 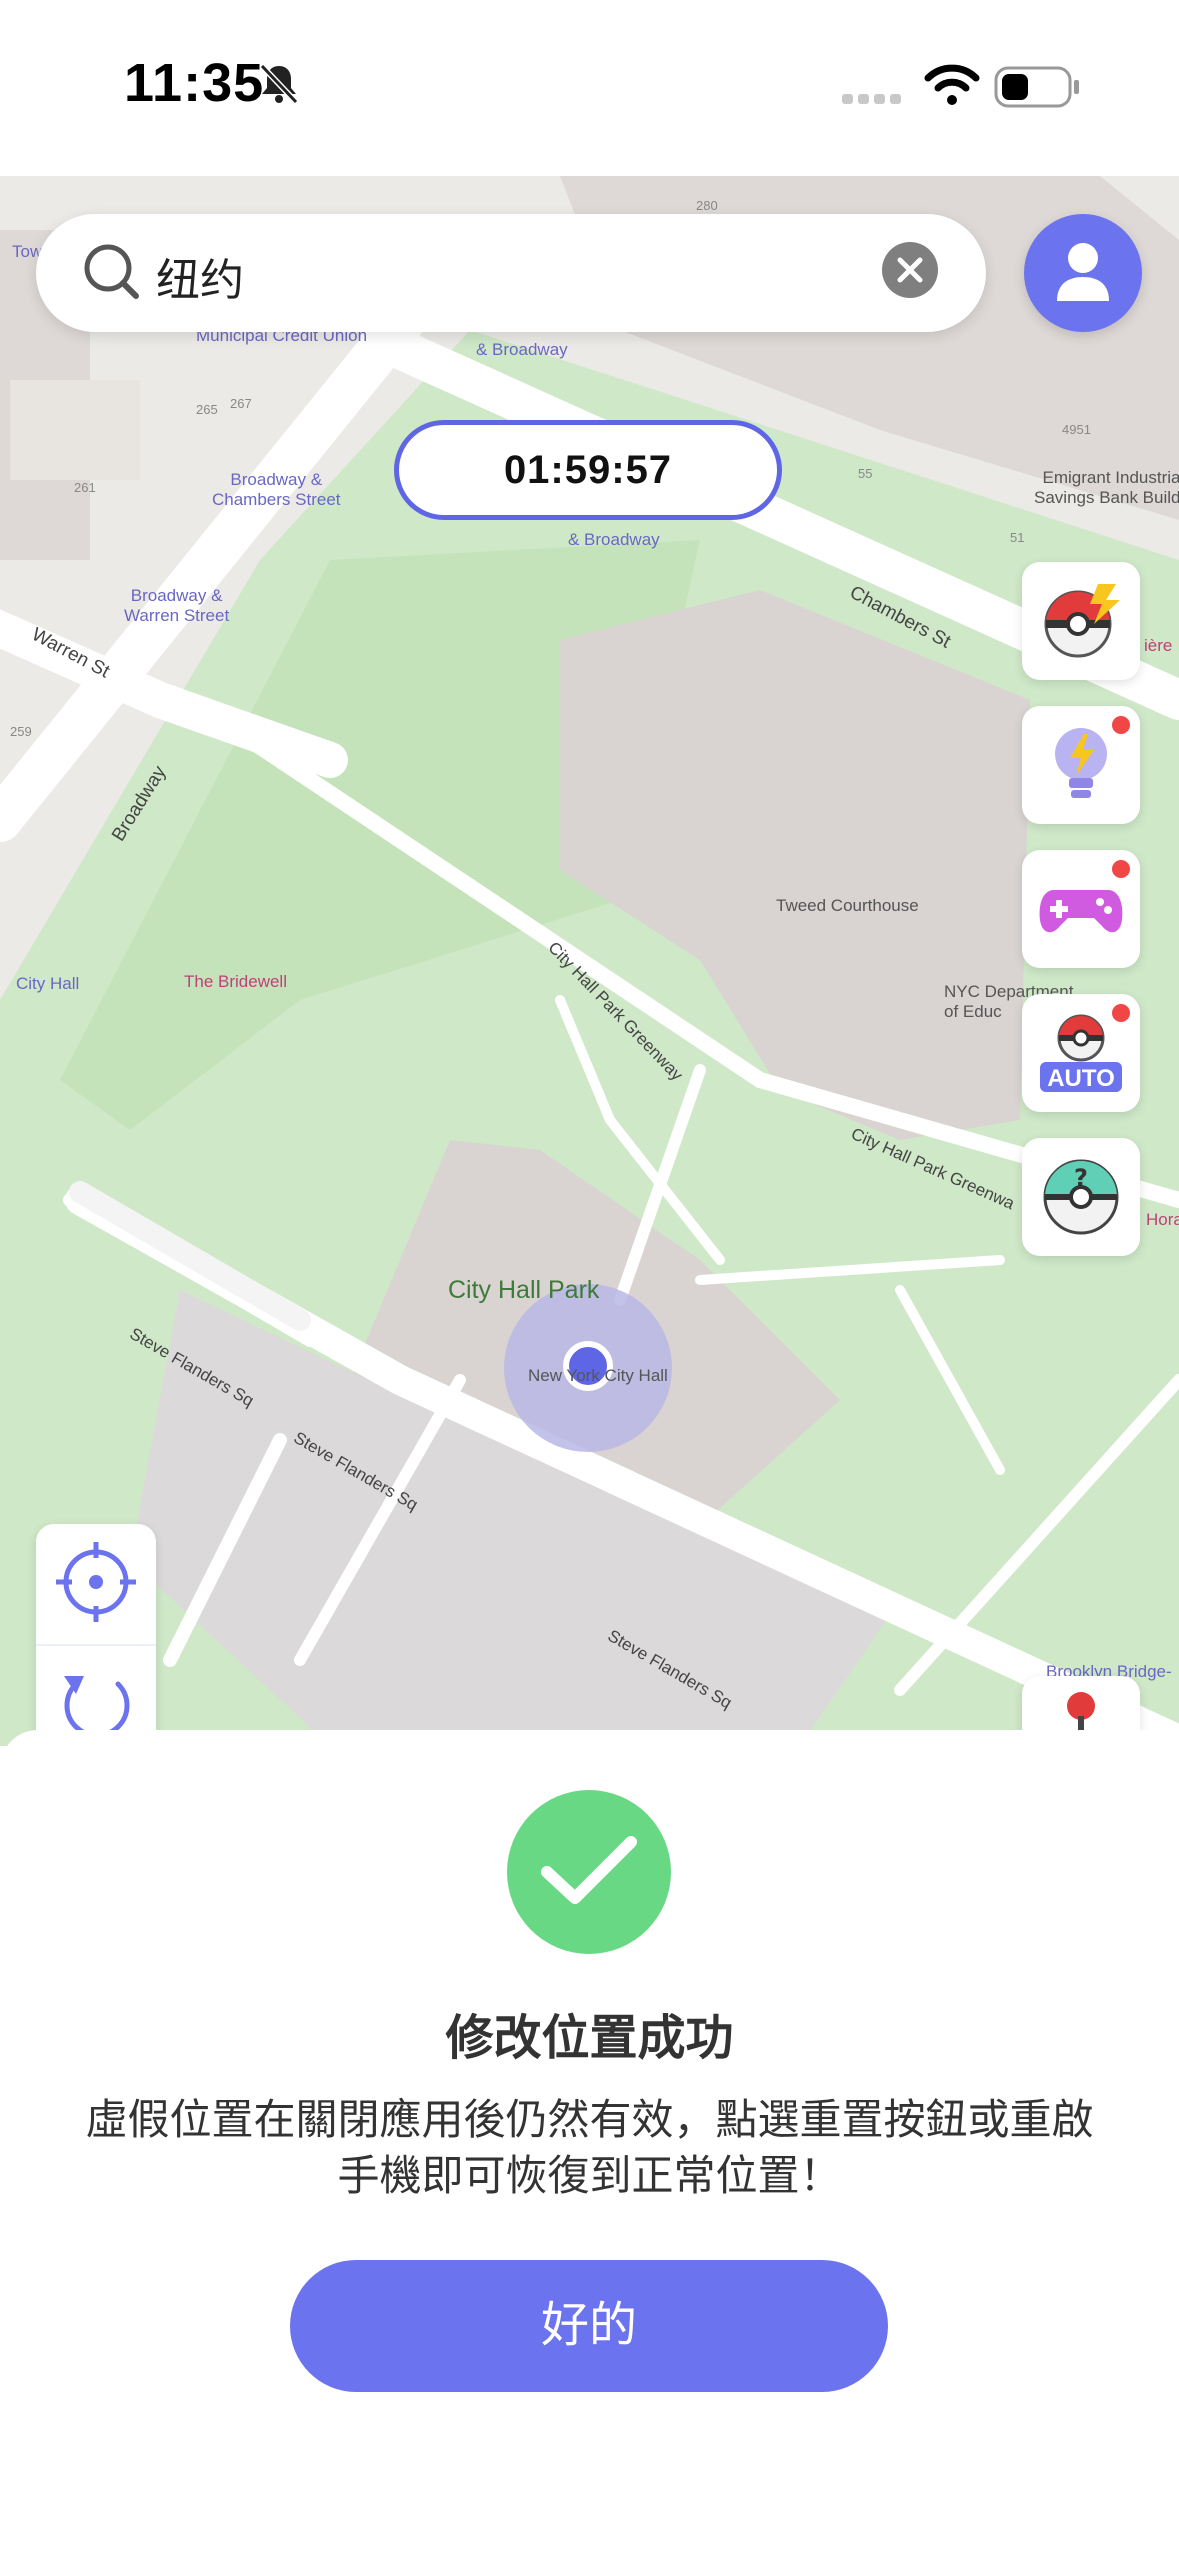 I want to click on map-label-broadway-mid: & Broadway, so click(x=614, y=539).